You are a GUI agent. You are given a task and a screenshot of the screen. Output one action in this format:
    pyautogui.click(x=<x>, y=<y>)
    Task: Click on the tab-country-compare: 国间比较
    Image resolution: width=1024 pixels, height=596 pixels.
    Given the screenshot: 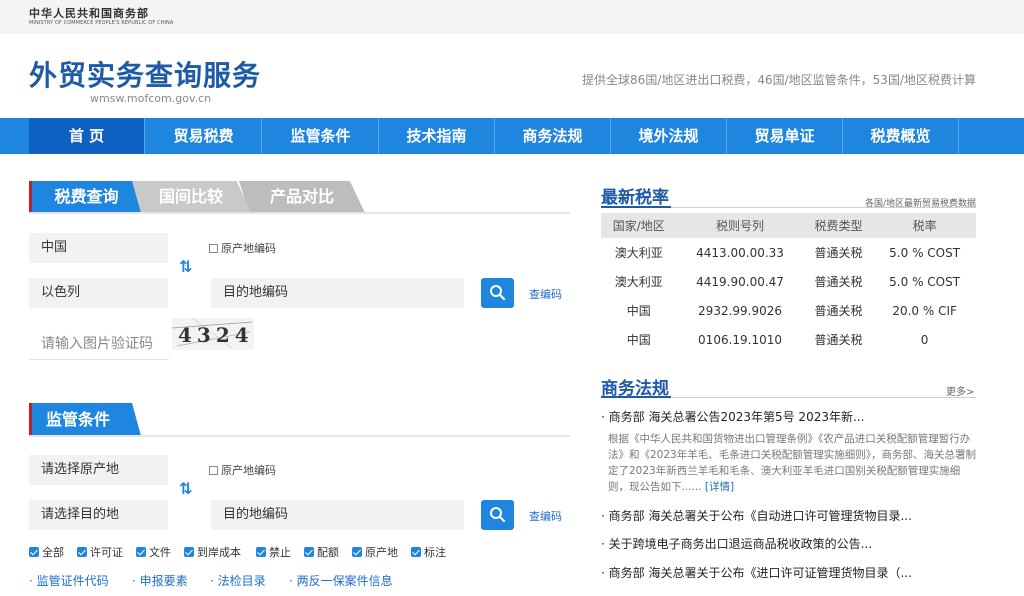 What is the action you would take?
    pyautogui.click(x=191, y=197)
    